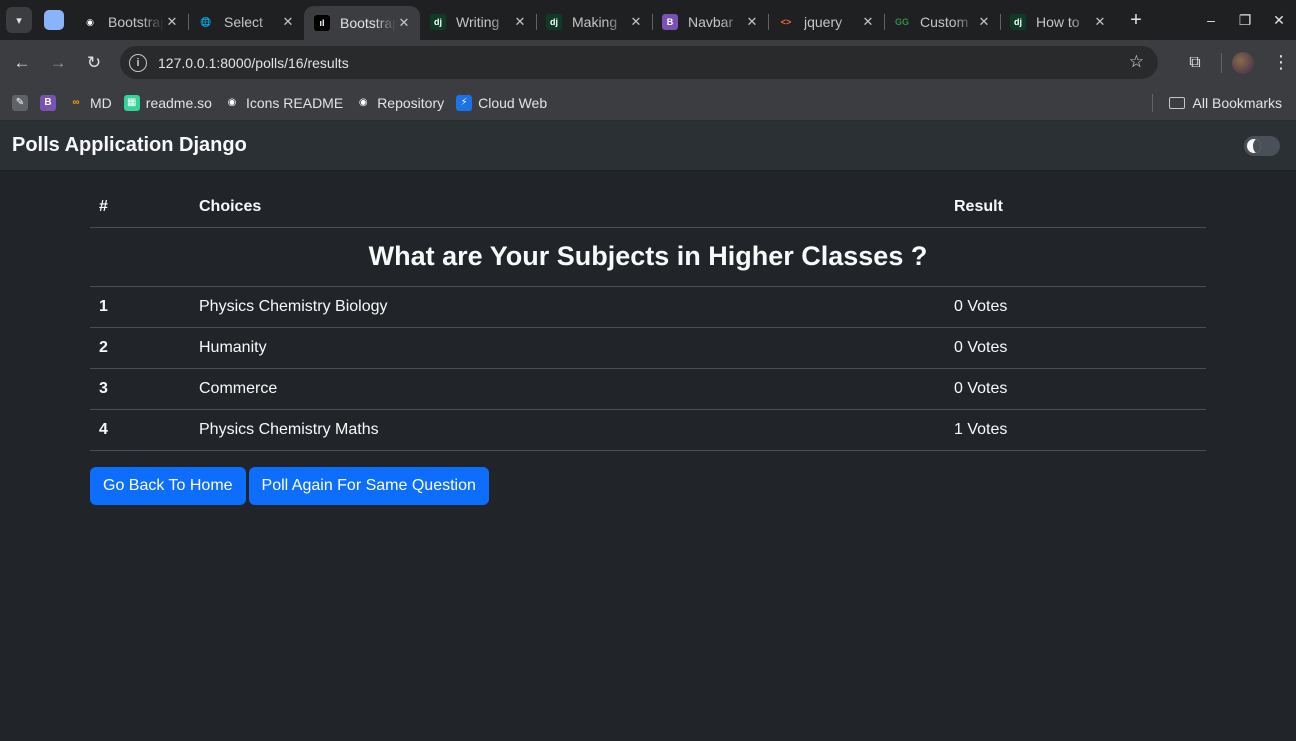  Describe the element at coordinates (54, 20) in the screenshot. I see `tab-group-chip` at that location.